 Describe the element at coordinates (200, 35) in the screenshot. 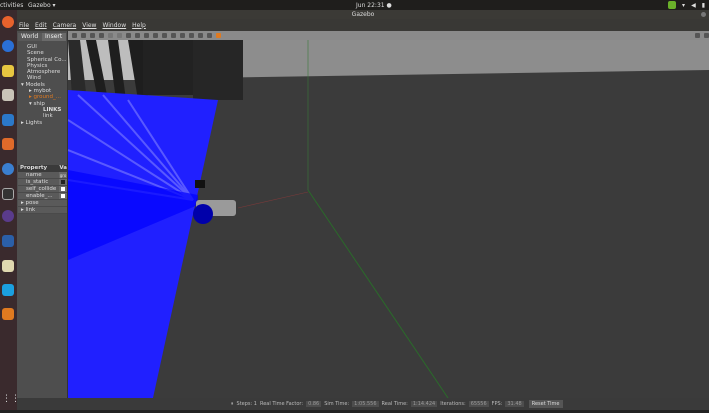

I see `align-icon` at that location.